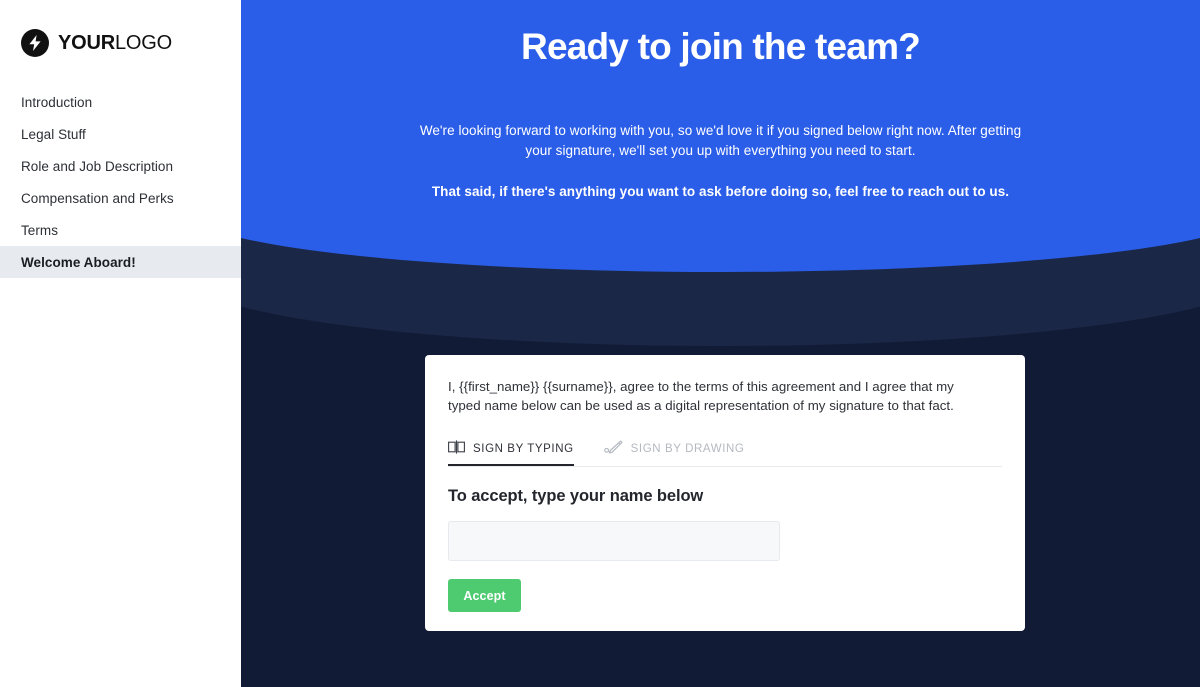  Describe the element at coordinates (456, 449) in the screenshot. I see `keyboard-icon` at that location.